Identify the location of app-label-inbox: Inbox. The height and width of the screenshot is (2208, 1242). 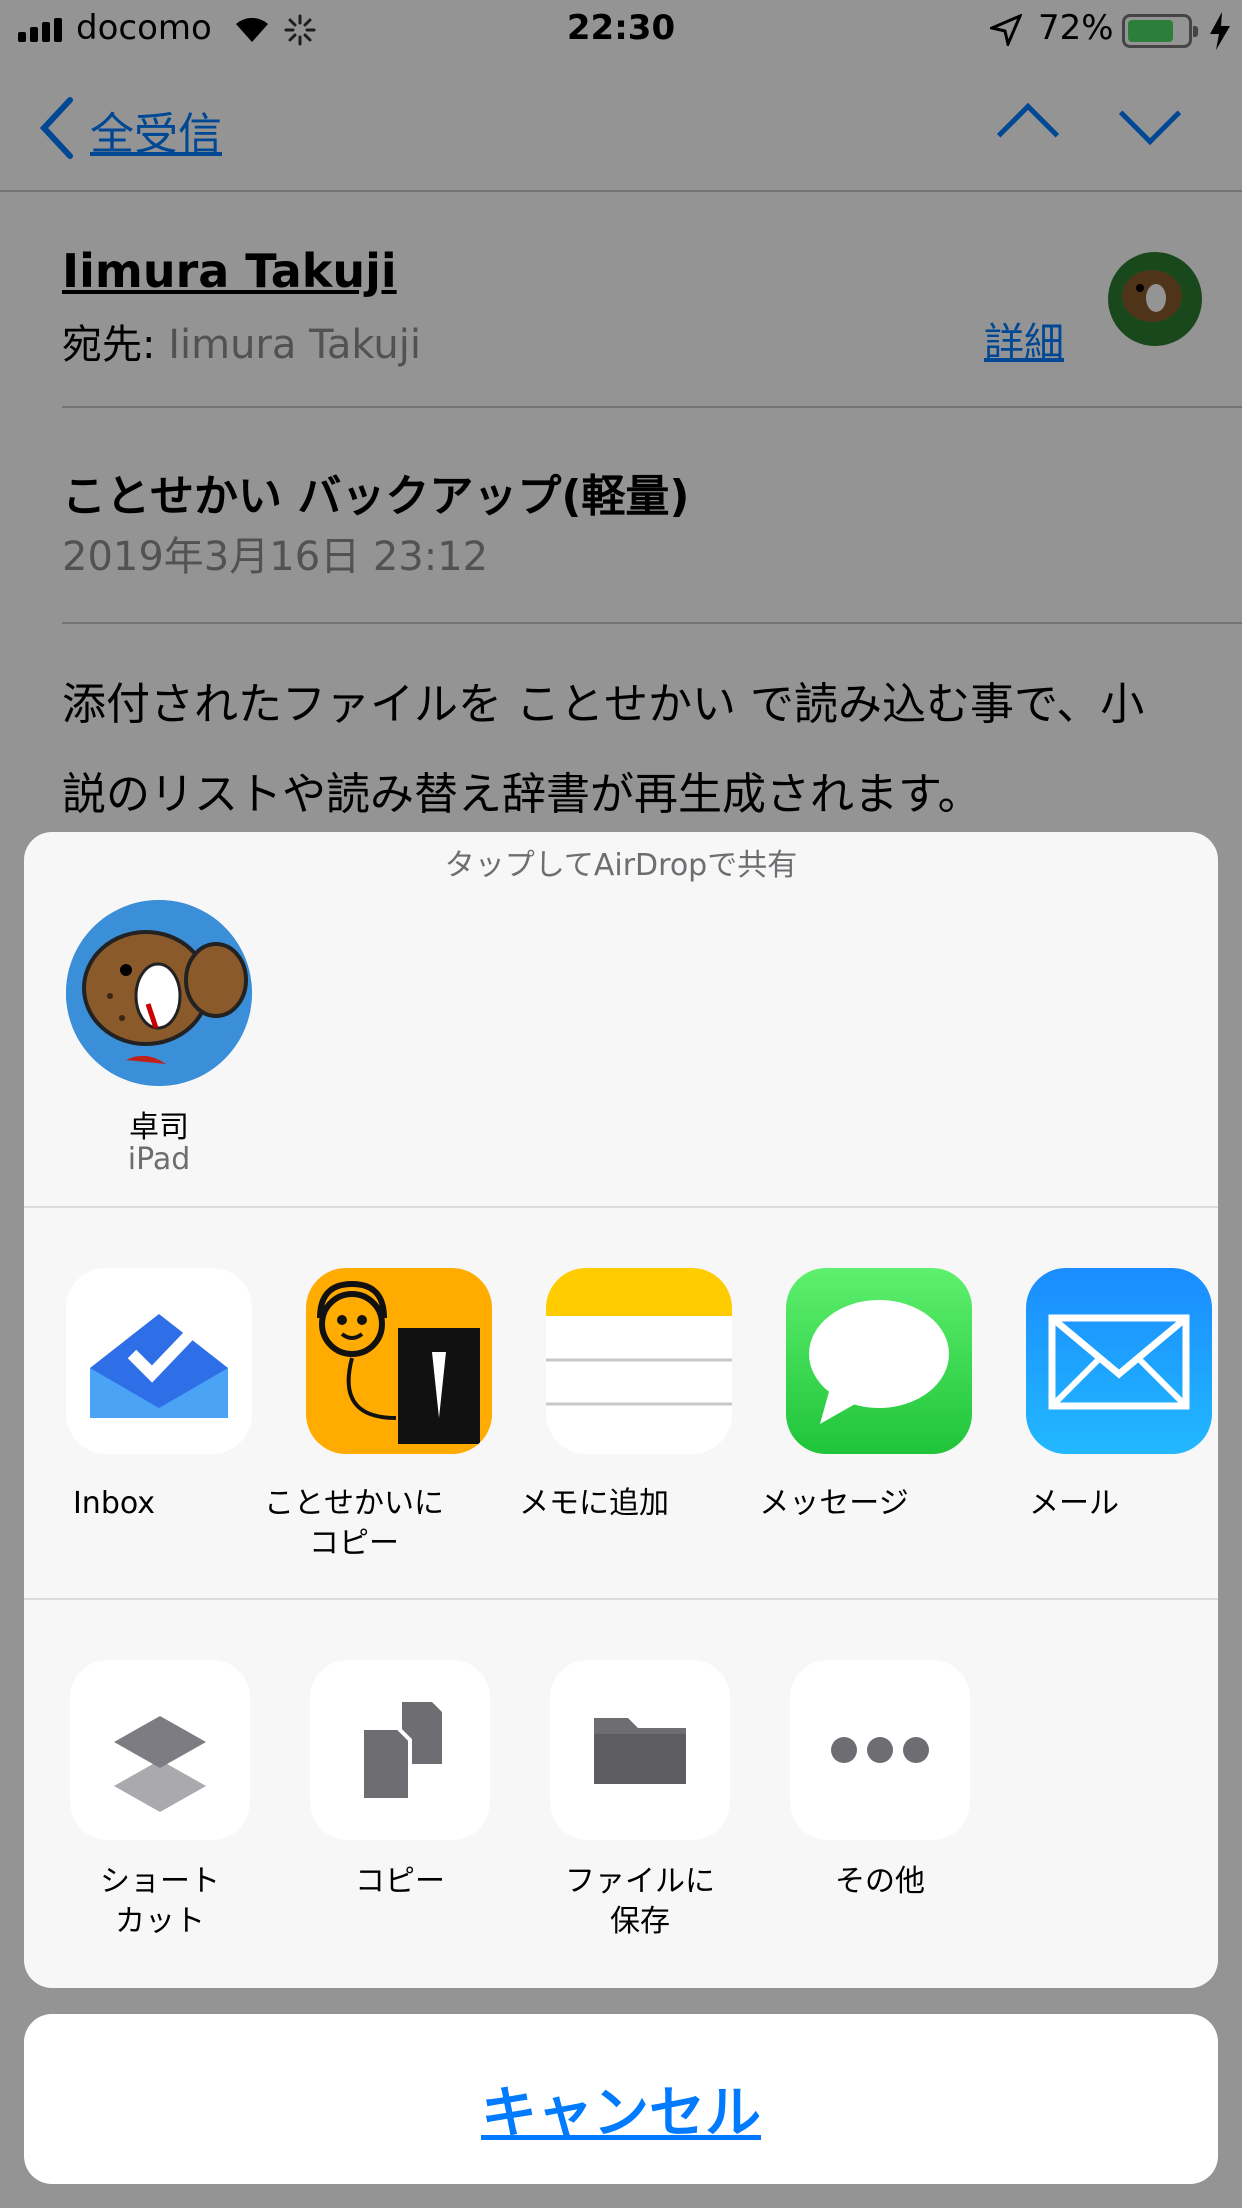
(114, 1503).